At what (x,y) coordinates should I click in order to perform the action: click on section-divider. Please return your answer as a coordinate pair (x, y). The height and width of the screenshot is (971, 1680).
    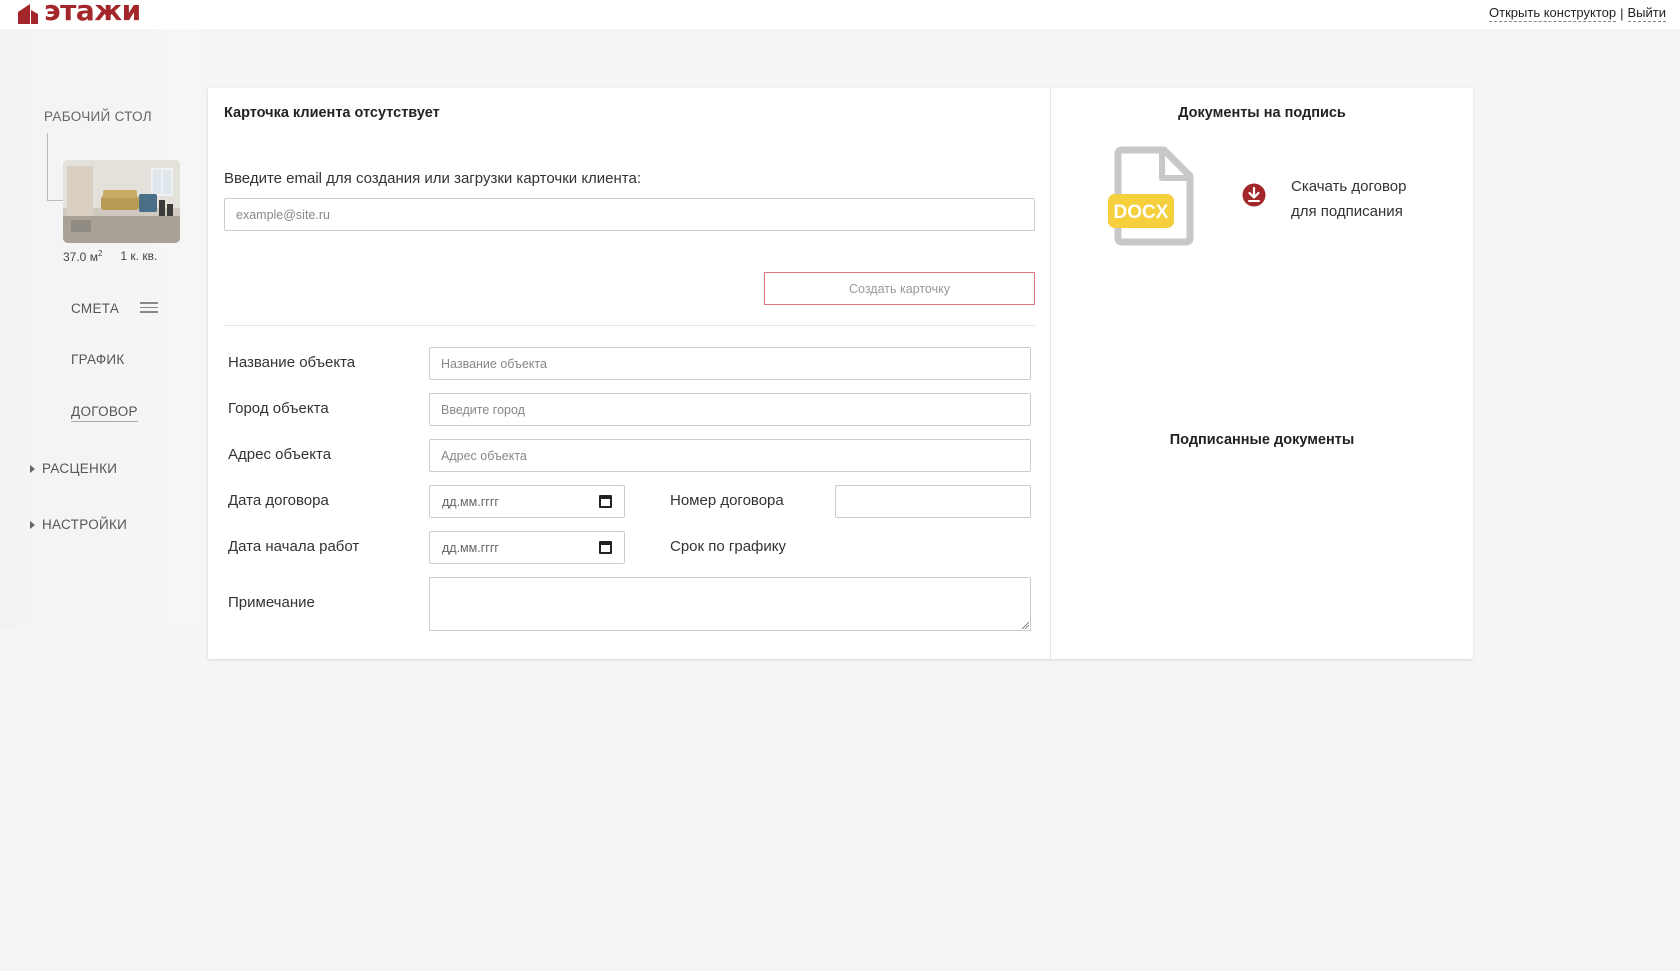
    Looking at the image, I should click on (629, 325).